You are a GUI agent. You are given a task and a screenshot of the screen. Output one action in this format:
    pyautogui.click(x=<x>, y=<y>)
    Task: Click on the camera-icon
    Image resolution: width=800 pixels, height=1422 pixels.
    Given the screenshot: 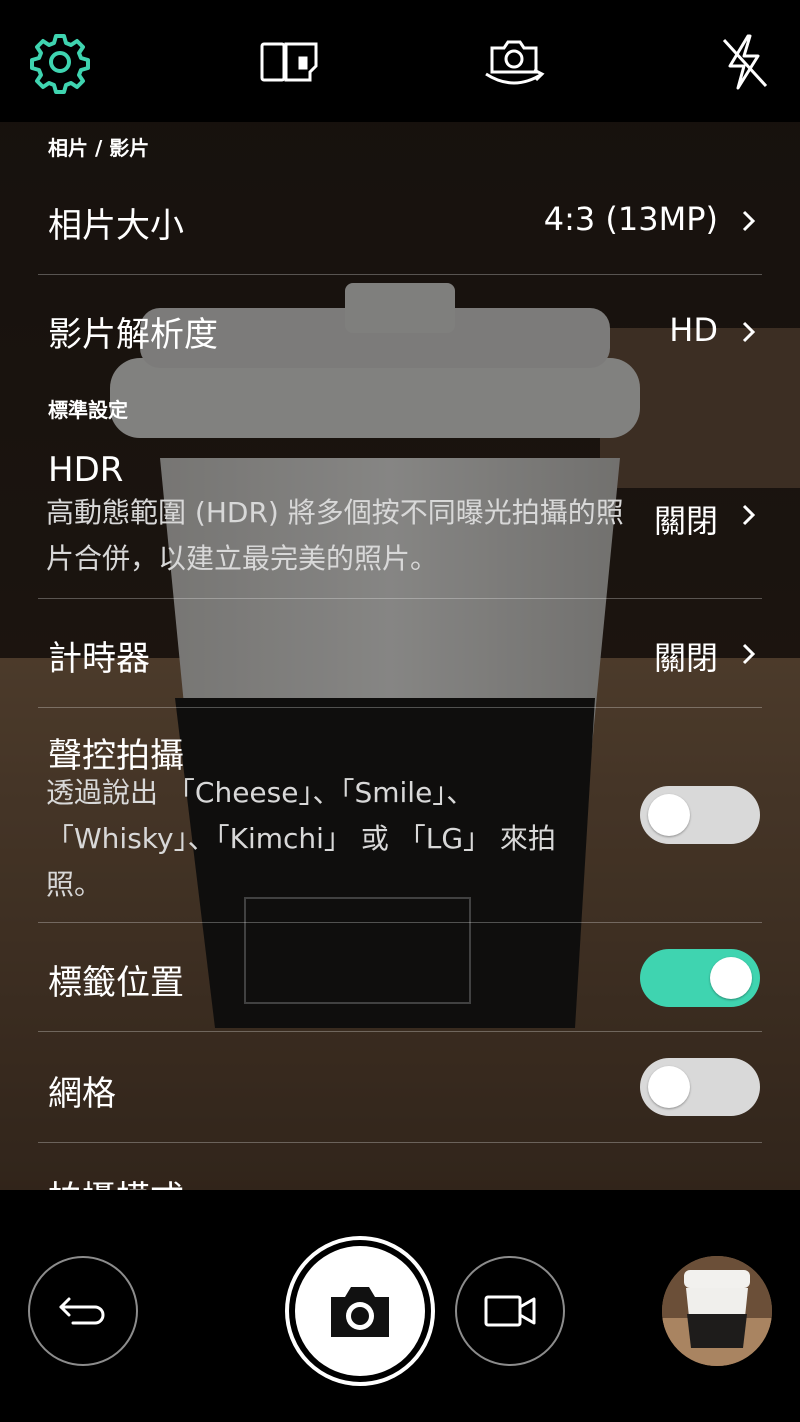 What is the action you would take?
    pyautogui.click(x=360, y=1312)
    